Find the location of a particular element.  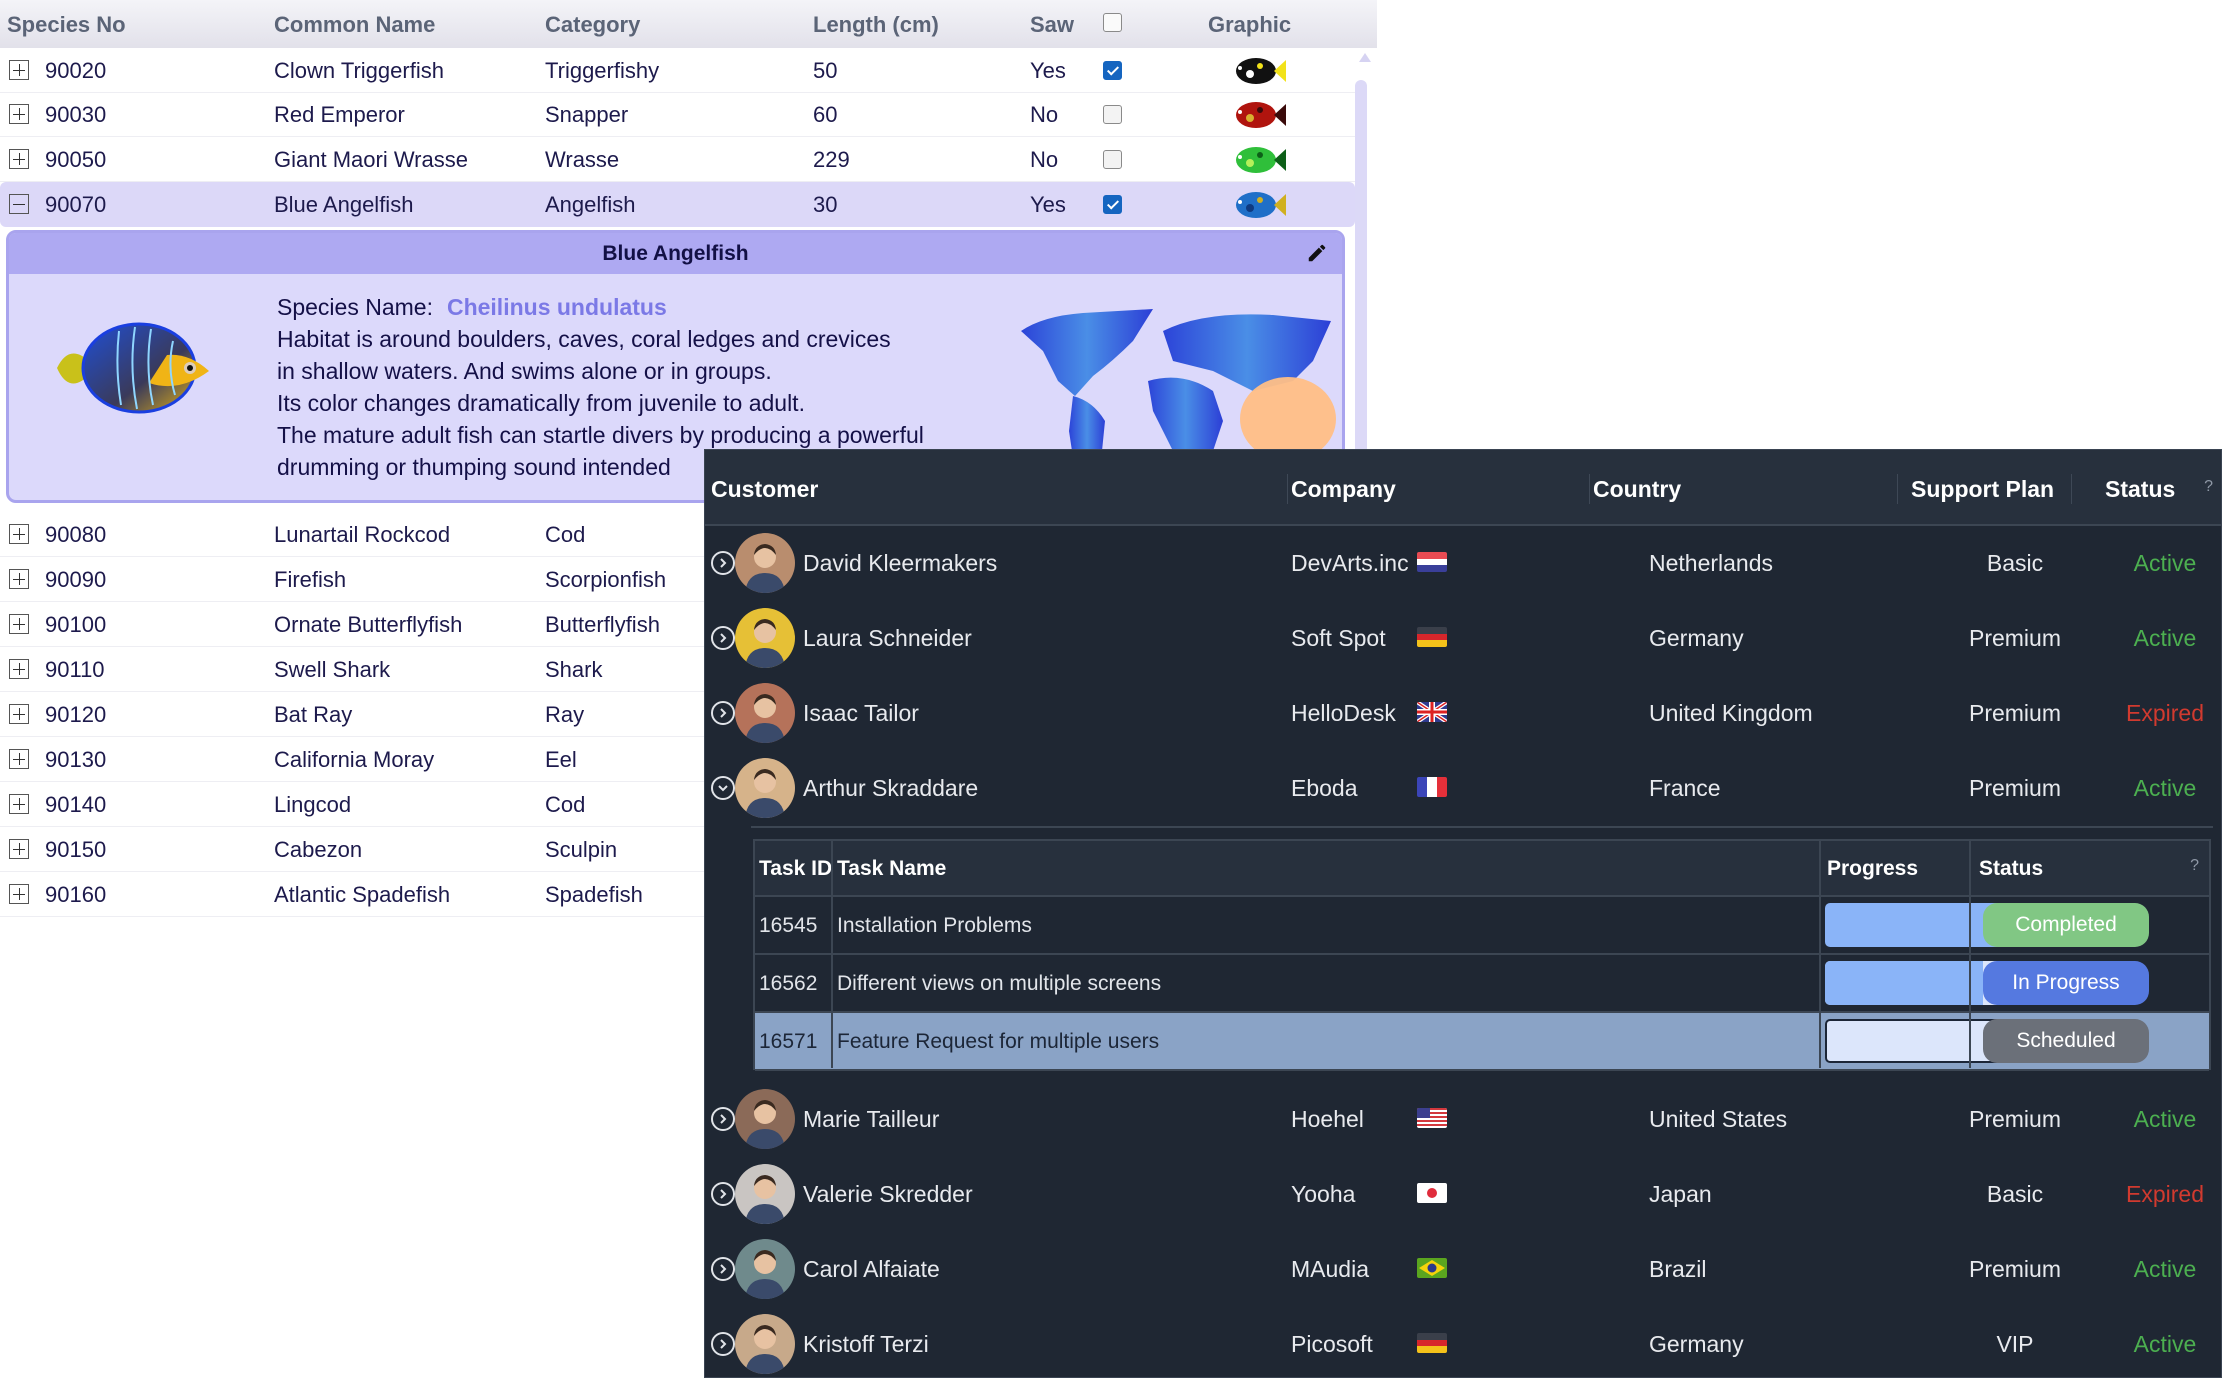

support-plan: Basic is located at coordinates (2015, 563).